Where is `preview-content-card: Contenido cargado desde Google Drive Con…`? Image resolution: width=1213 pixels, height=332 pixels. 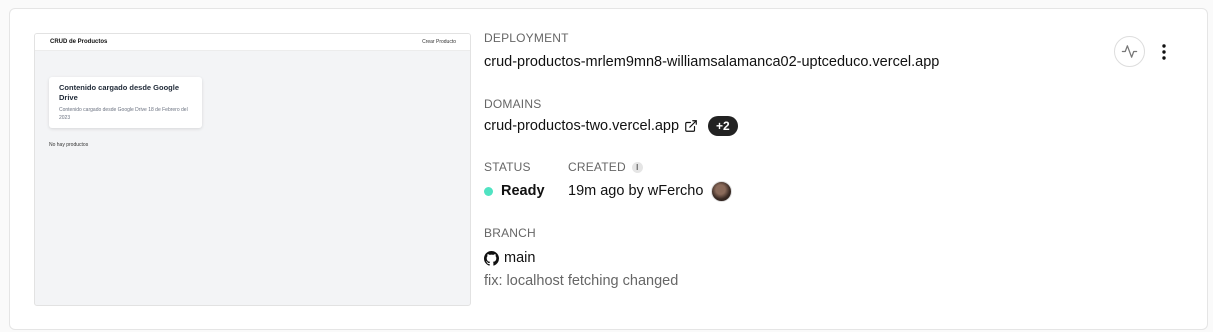 preview-content-card: Contenido cargado desde Google Drive Con… is located at coordinates (125, 102).